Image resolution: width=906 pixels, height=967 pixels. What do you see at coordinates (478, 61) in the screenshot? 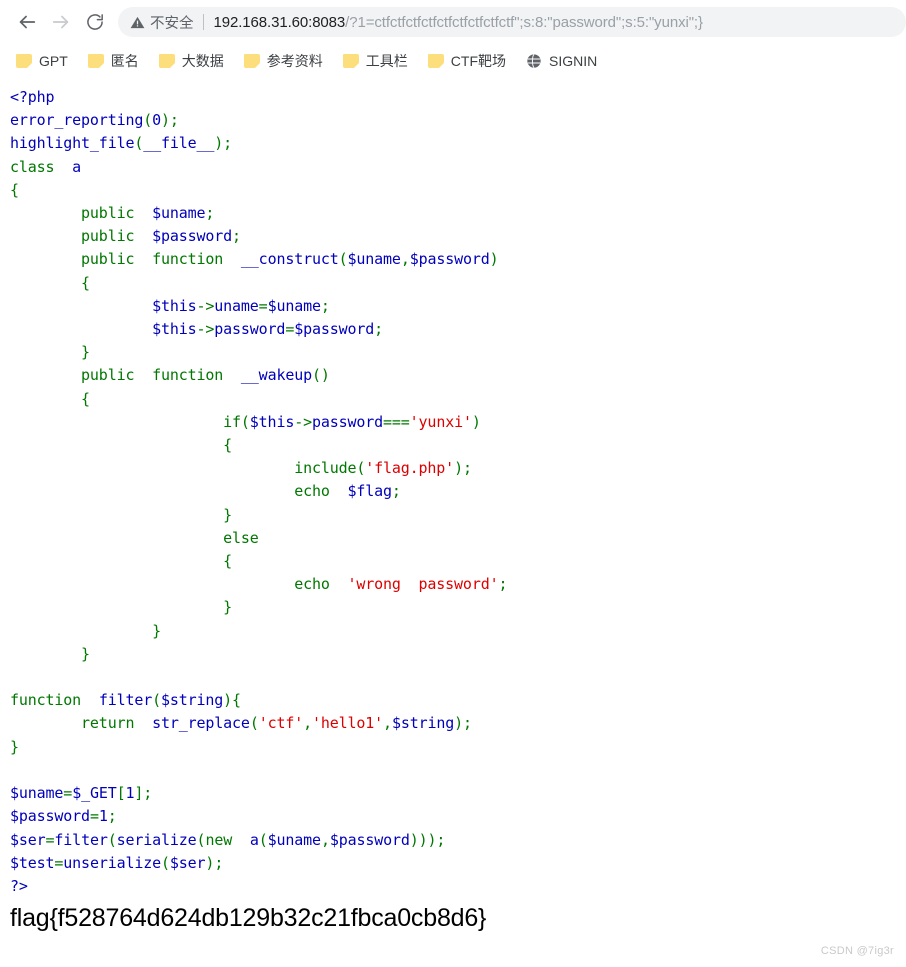
I see `bookmark-label: CTF靶场` at bounding box center [478, 61].